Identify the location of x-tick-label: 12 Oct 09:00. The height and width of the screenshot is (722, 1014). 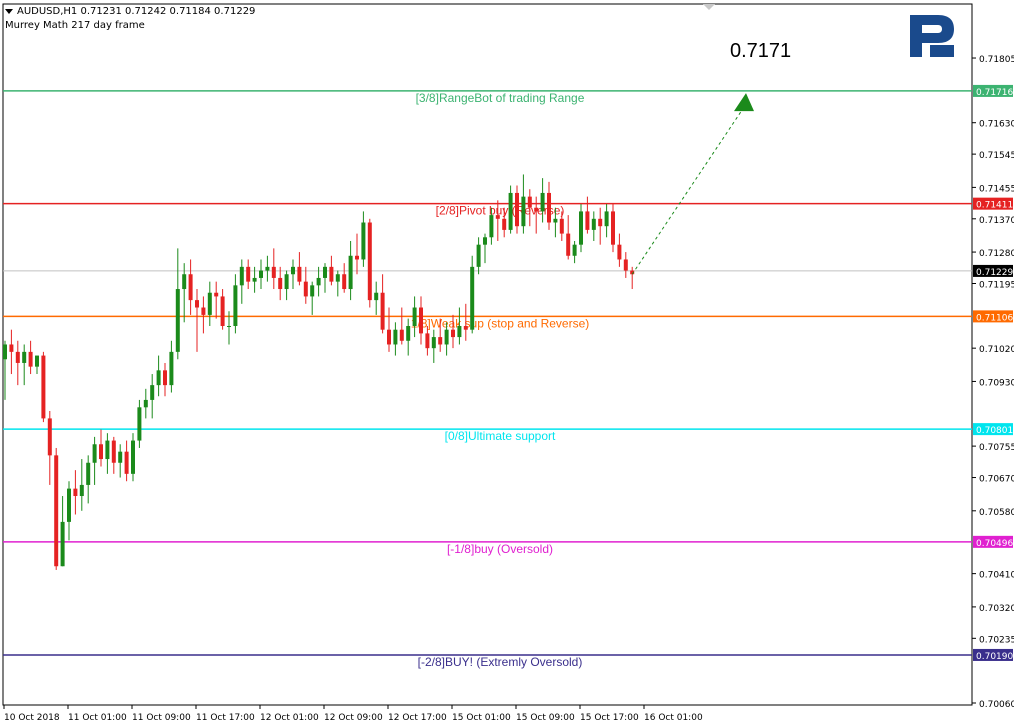
(353, 717).